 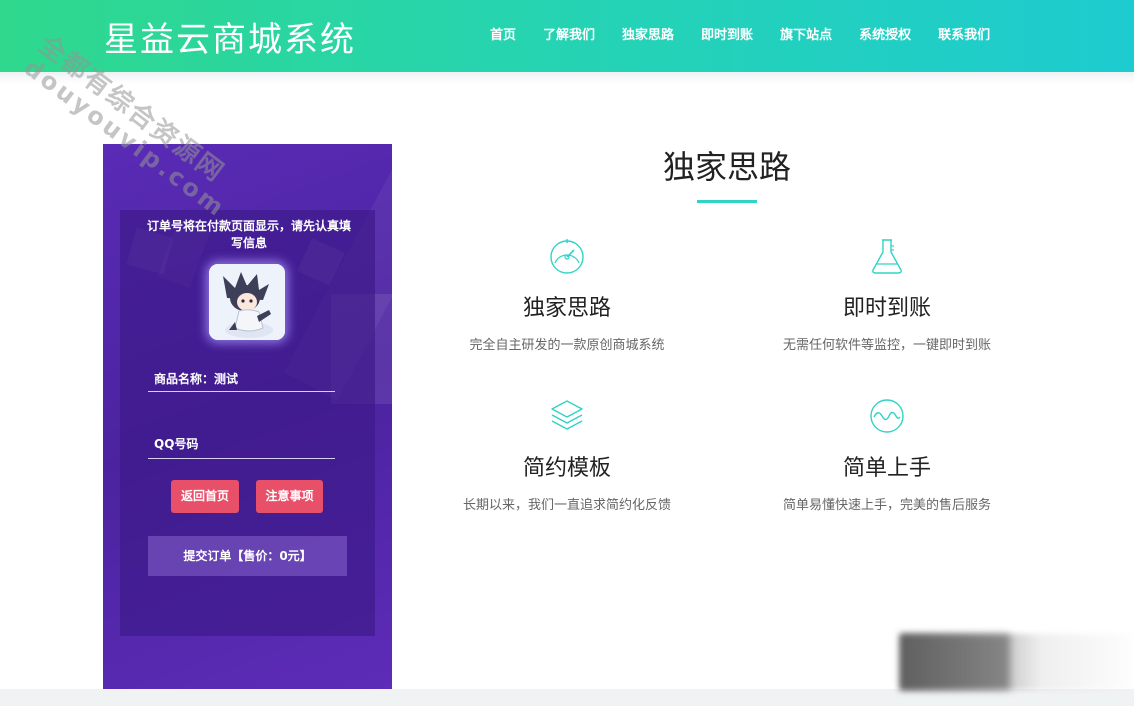 What do you see at coordinates (205, 496) in the screenshot?
I see `back-home-button: 返回首页` at bounding box center [205, 496].